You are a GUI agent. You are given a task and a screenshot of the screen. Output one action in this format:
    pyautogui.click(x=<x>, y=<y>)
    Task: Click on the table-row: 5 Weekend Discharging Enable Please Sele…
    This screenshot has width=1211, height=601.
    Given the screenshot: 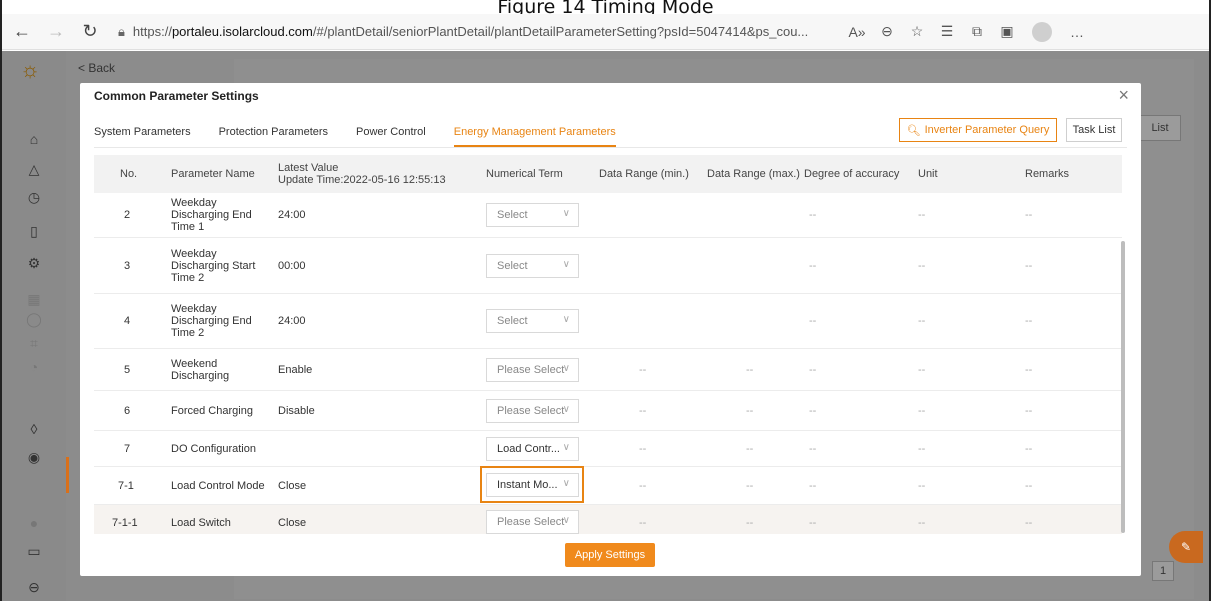 What is the action you would take?
    pyautogui.click(x=608, y=370)
    